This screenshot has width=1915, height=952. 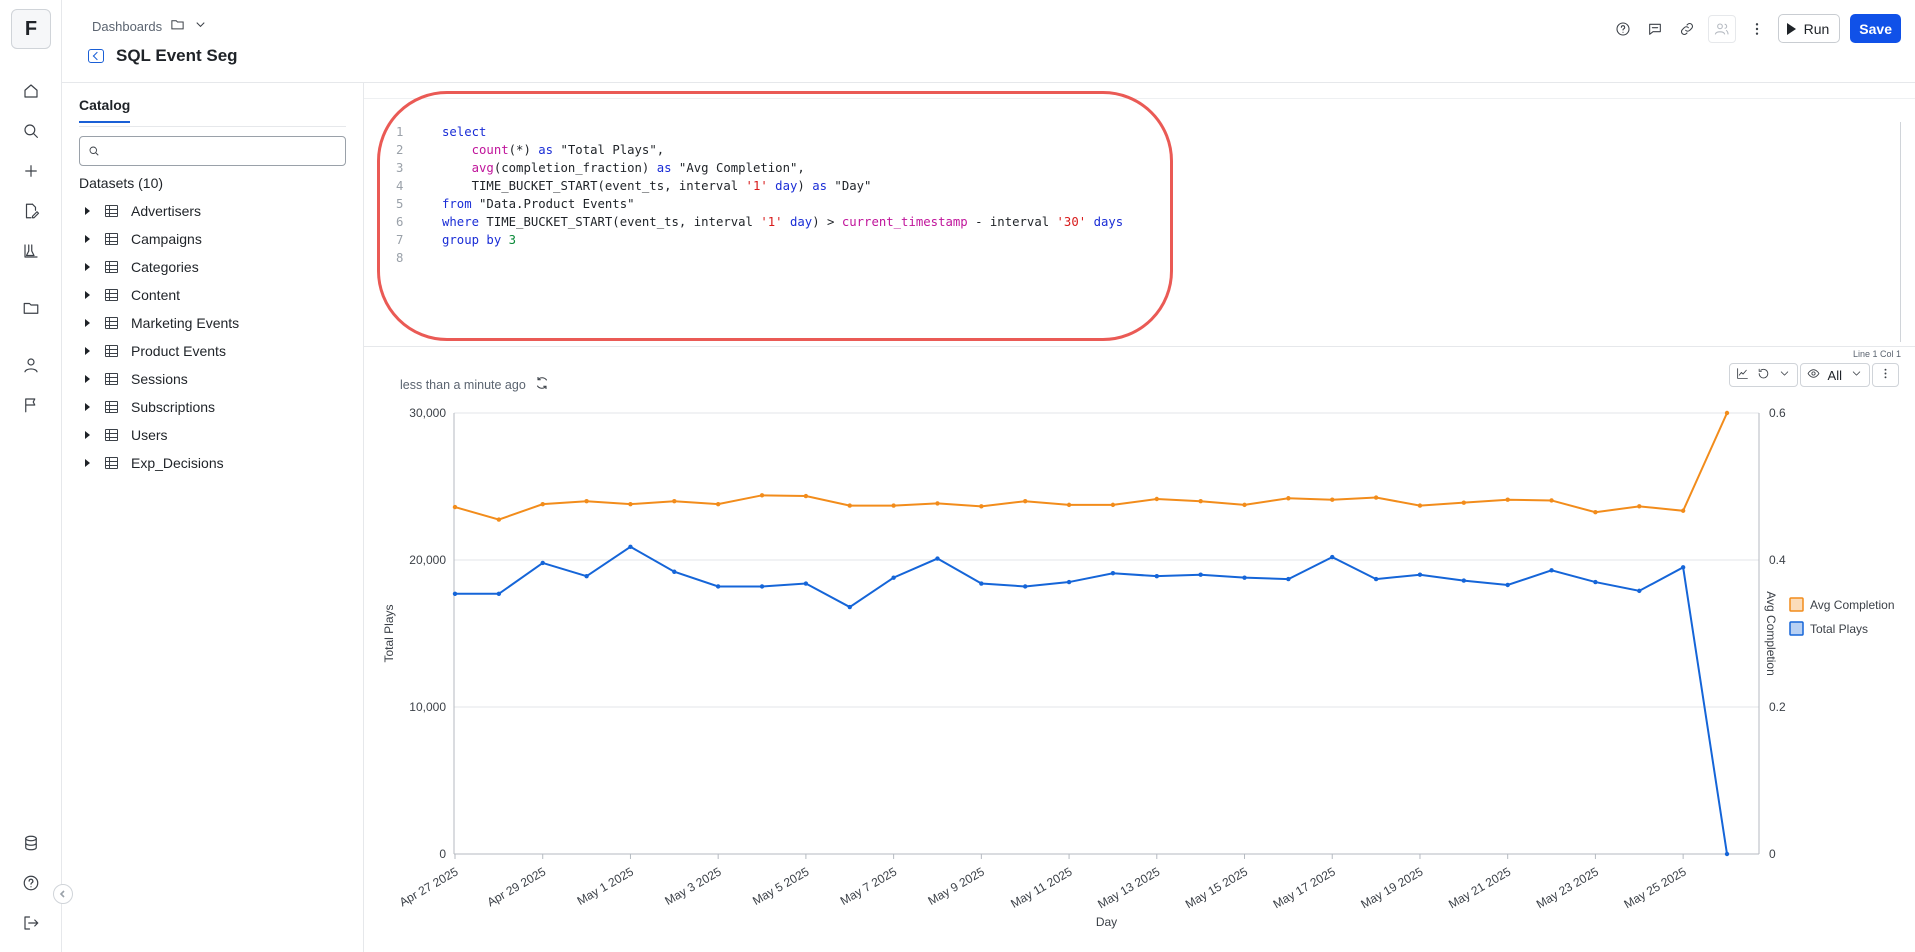 I want to click on y-right-axis-label: Avg Completion, so click(x=1771, y=633).